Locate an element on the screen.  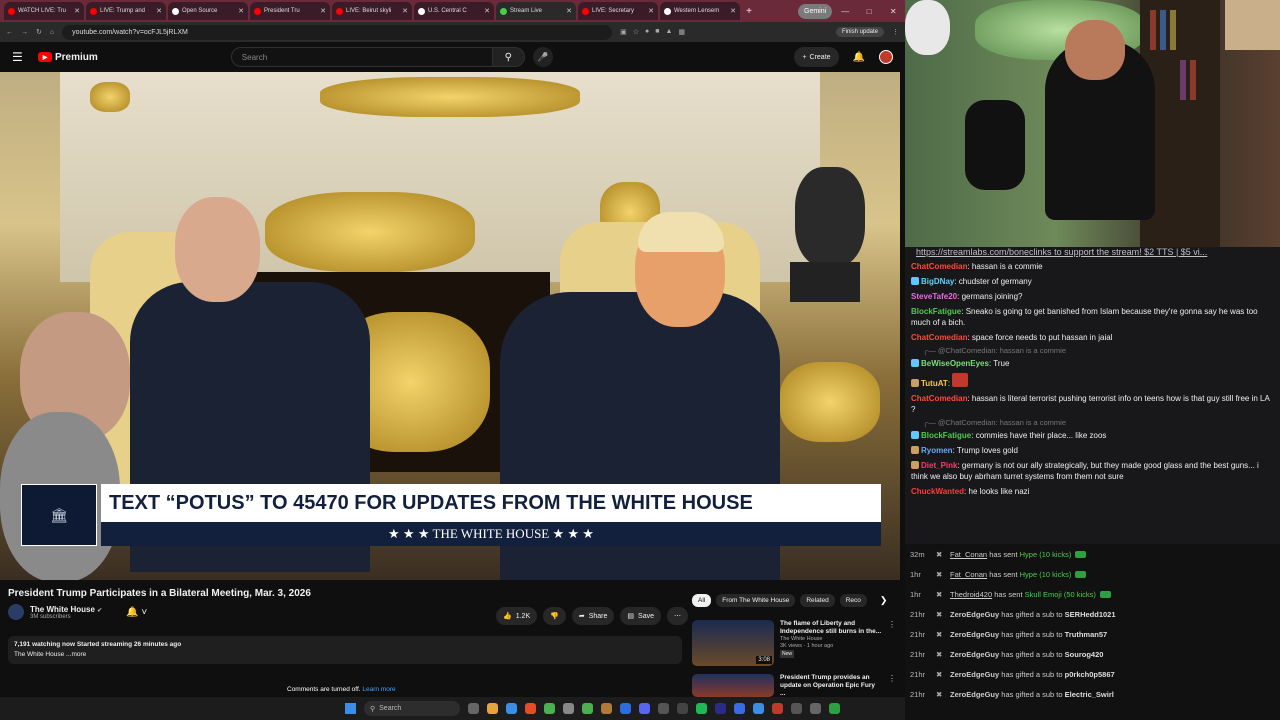
cast-icon: ▣ is located at coordinates (623, 32).